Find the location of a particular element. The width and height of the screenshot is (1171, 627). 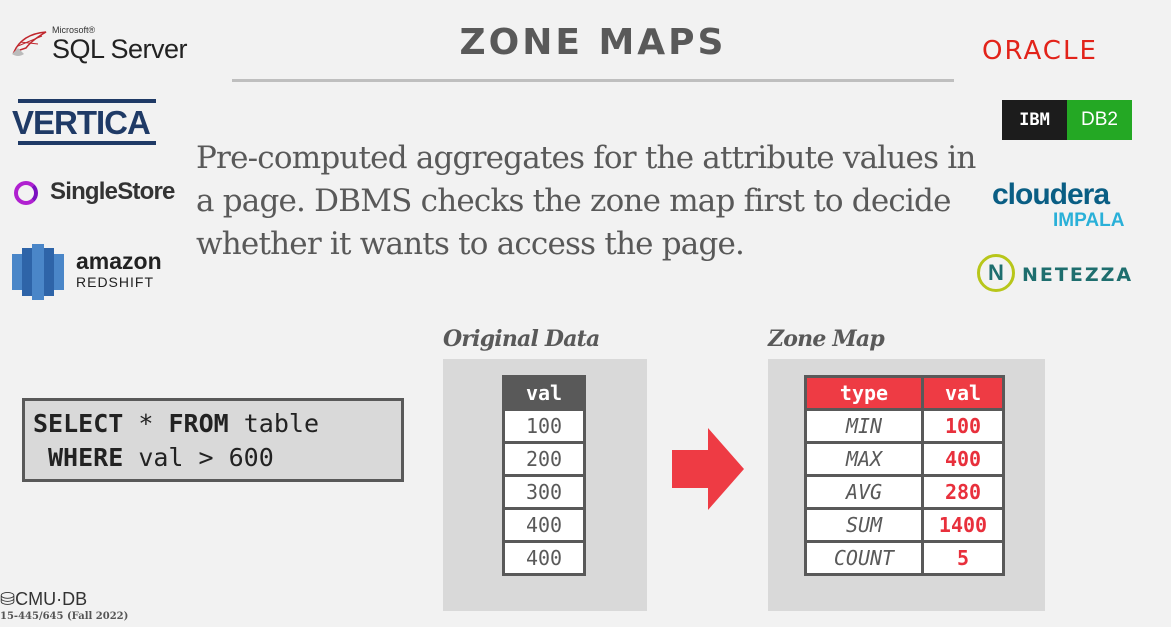

redshift-icon is located at coordinates (38, 272).